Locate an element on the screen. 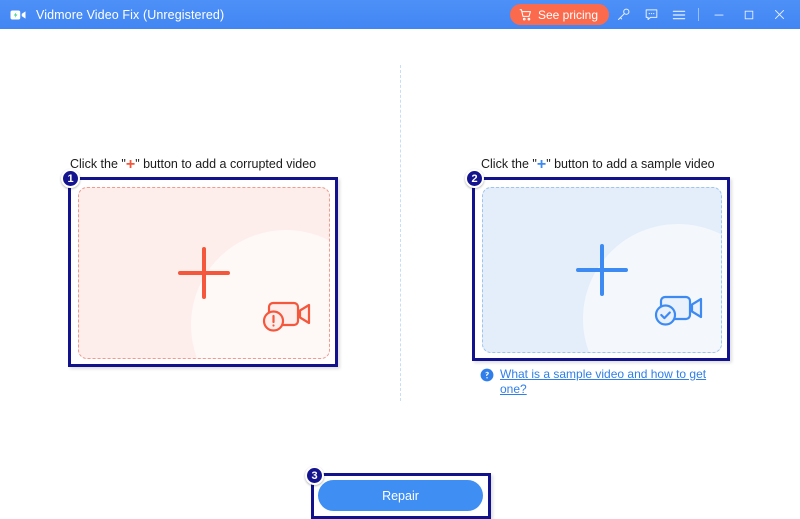 The width and height of the screenshot is (800, 519). minimize-icon is located at coordinates (719, 14).